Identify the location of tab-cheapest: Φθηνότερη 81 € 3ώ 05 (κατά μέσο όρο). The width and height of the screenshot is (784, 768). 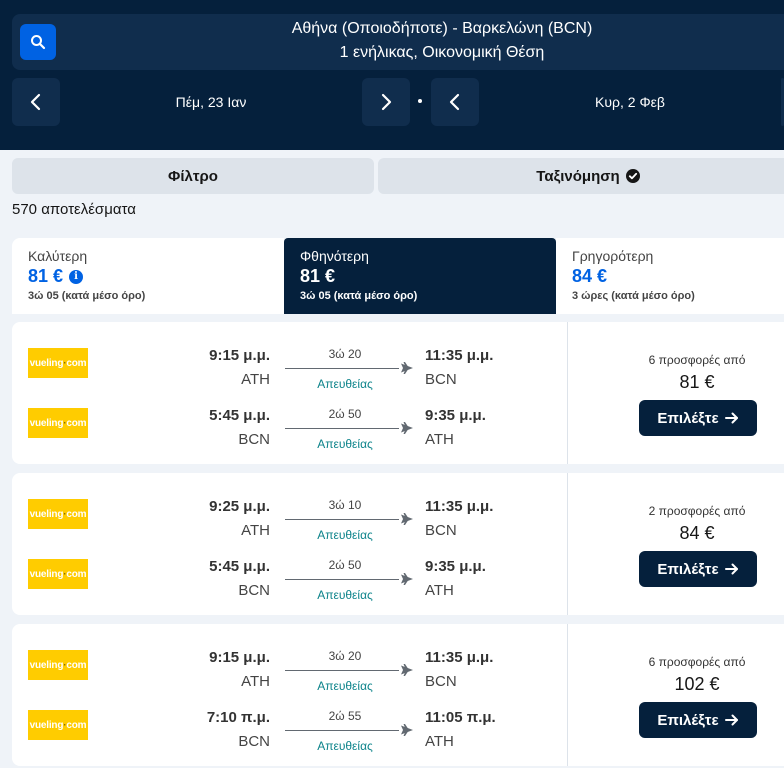
(420, 276).